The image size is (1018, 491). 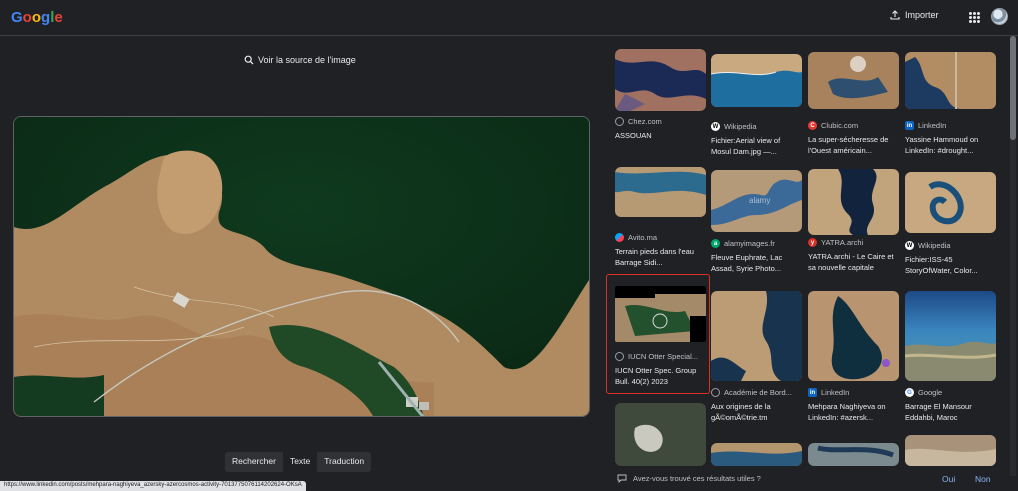 I want to click on result-title: Aux origines de la gÃ©omÃ©trie.tm, so click(x=756, y=412).